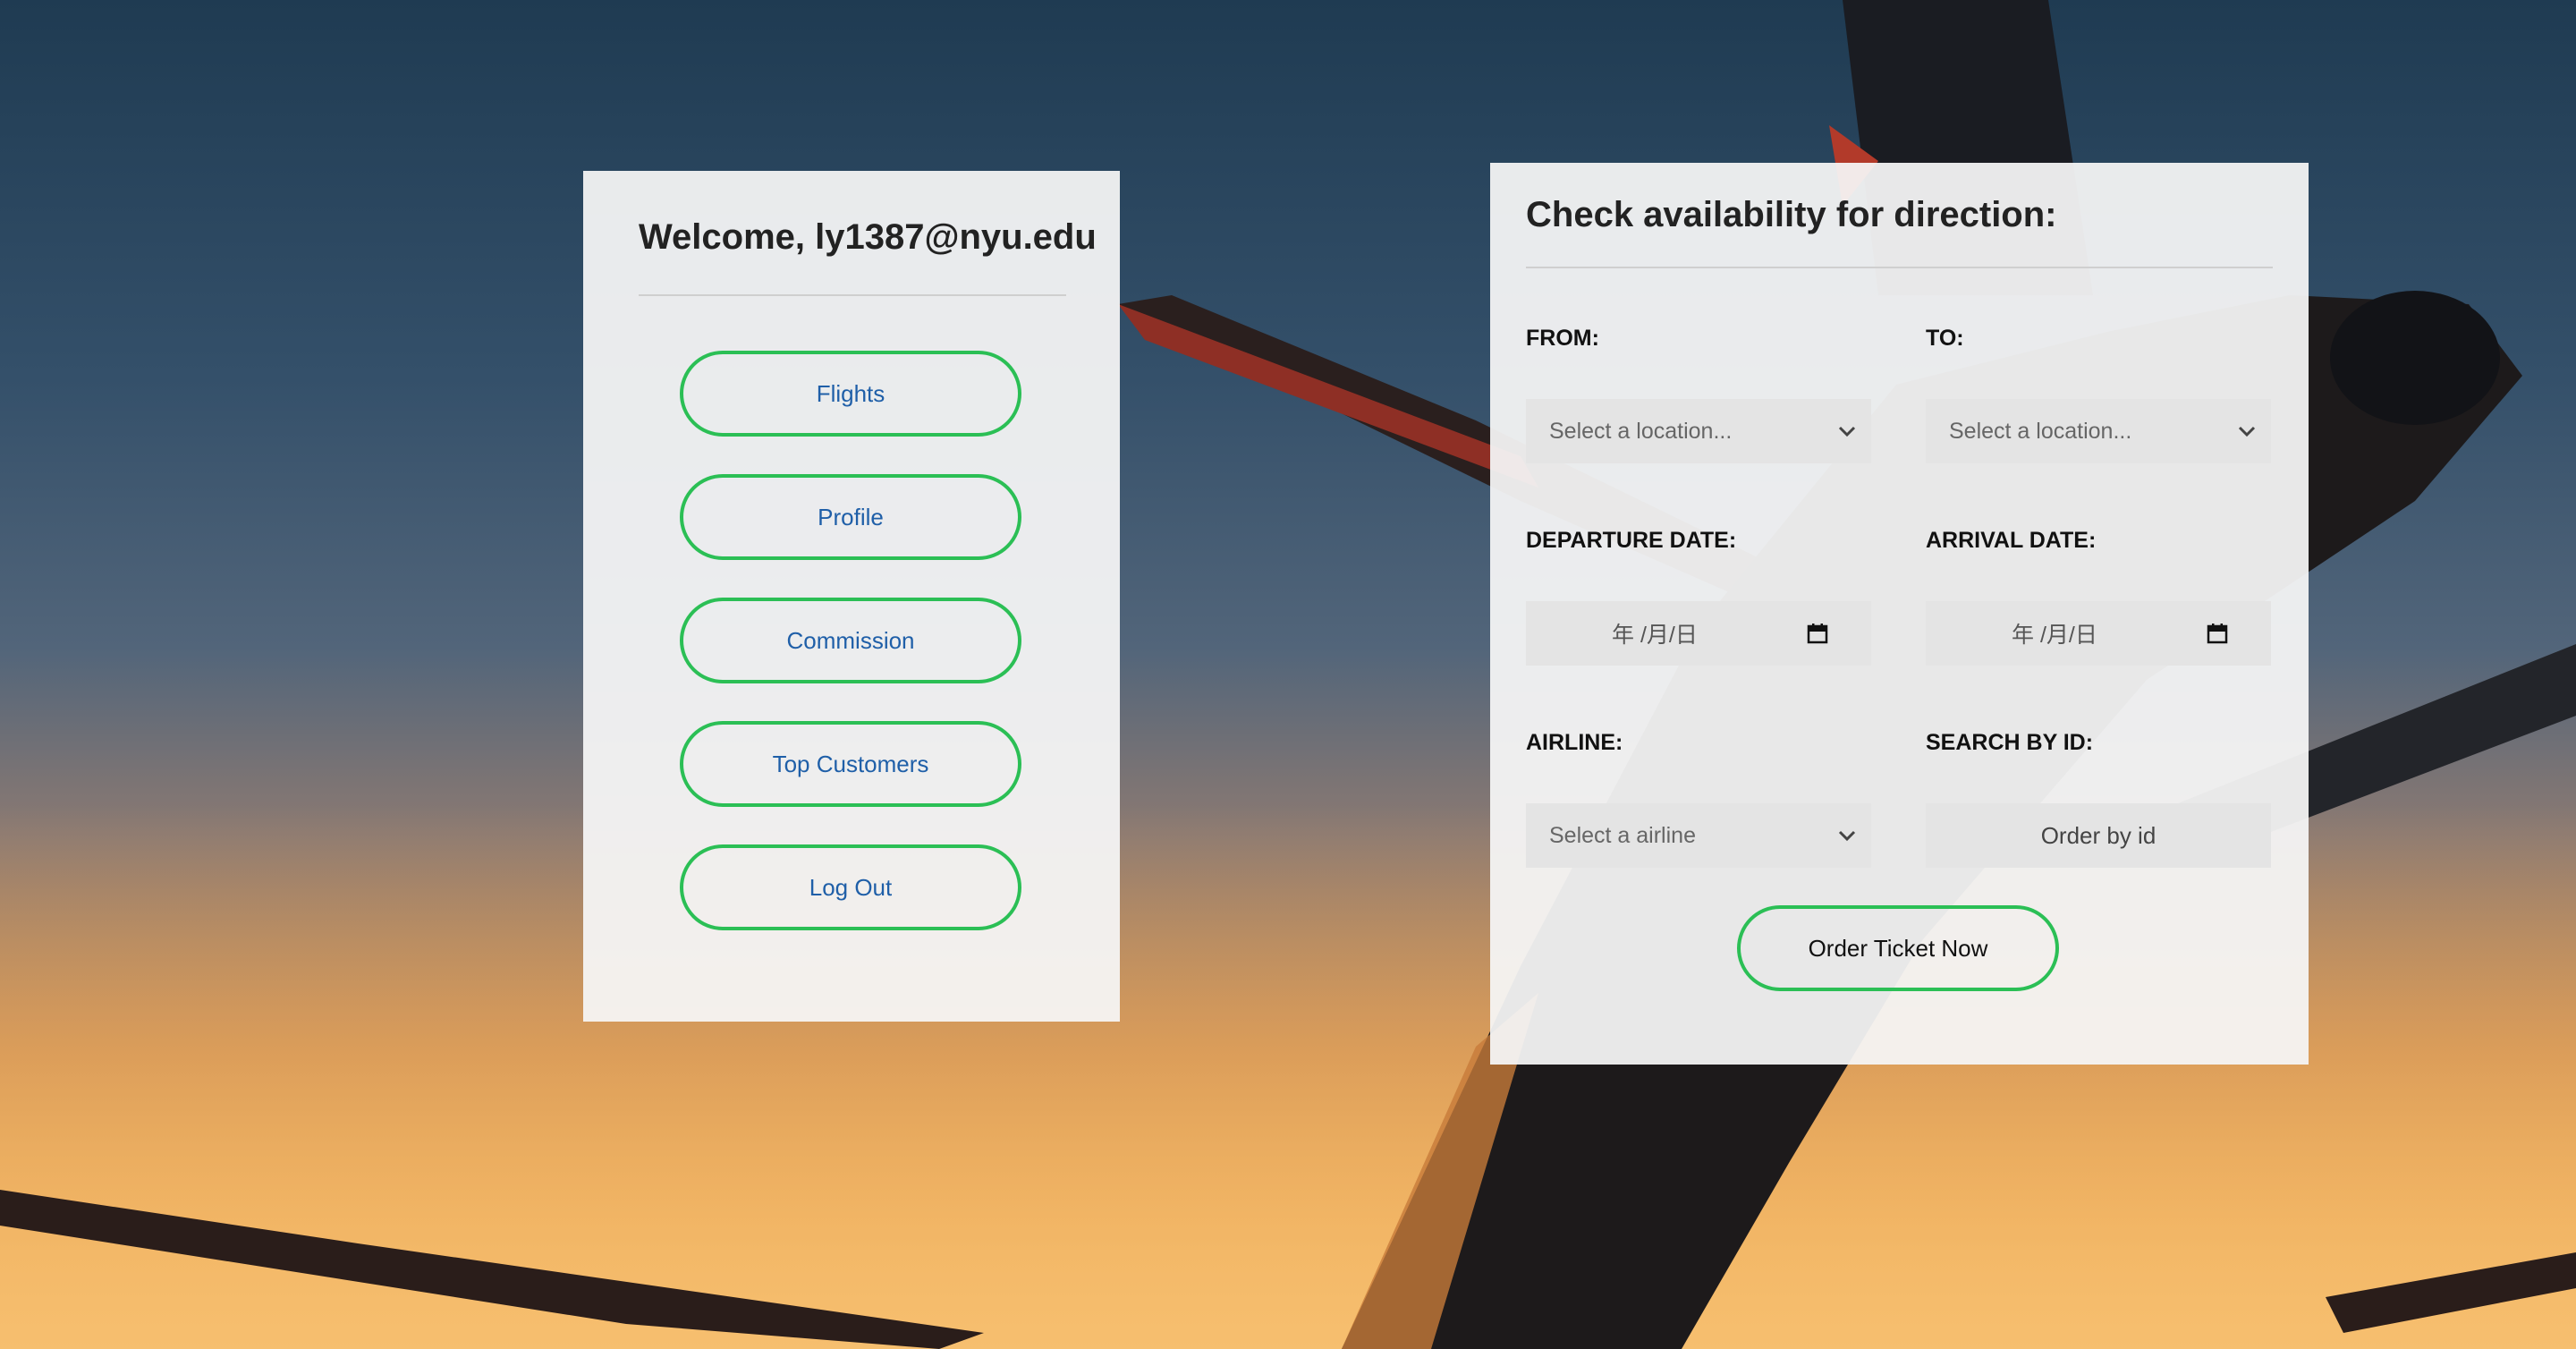  I want to click on arrival-date-input: 年 /月/日, so click(2098, 633).